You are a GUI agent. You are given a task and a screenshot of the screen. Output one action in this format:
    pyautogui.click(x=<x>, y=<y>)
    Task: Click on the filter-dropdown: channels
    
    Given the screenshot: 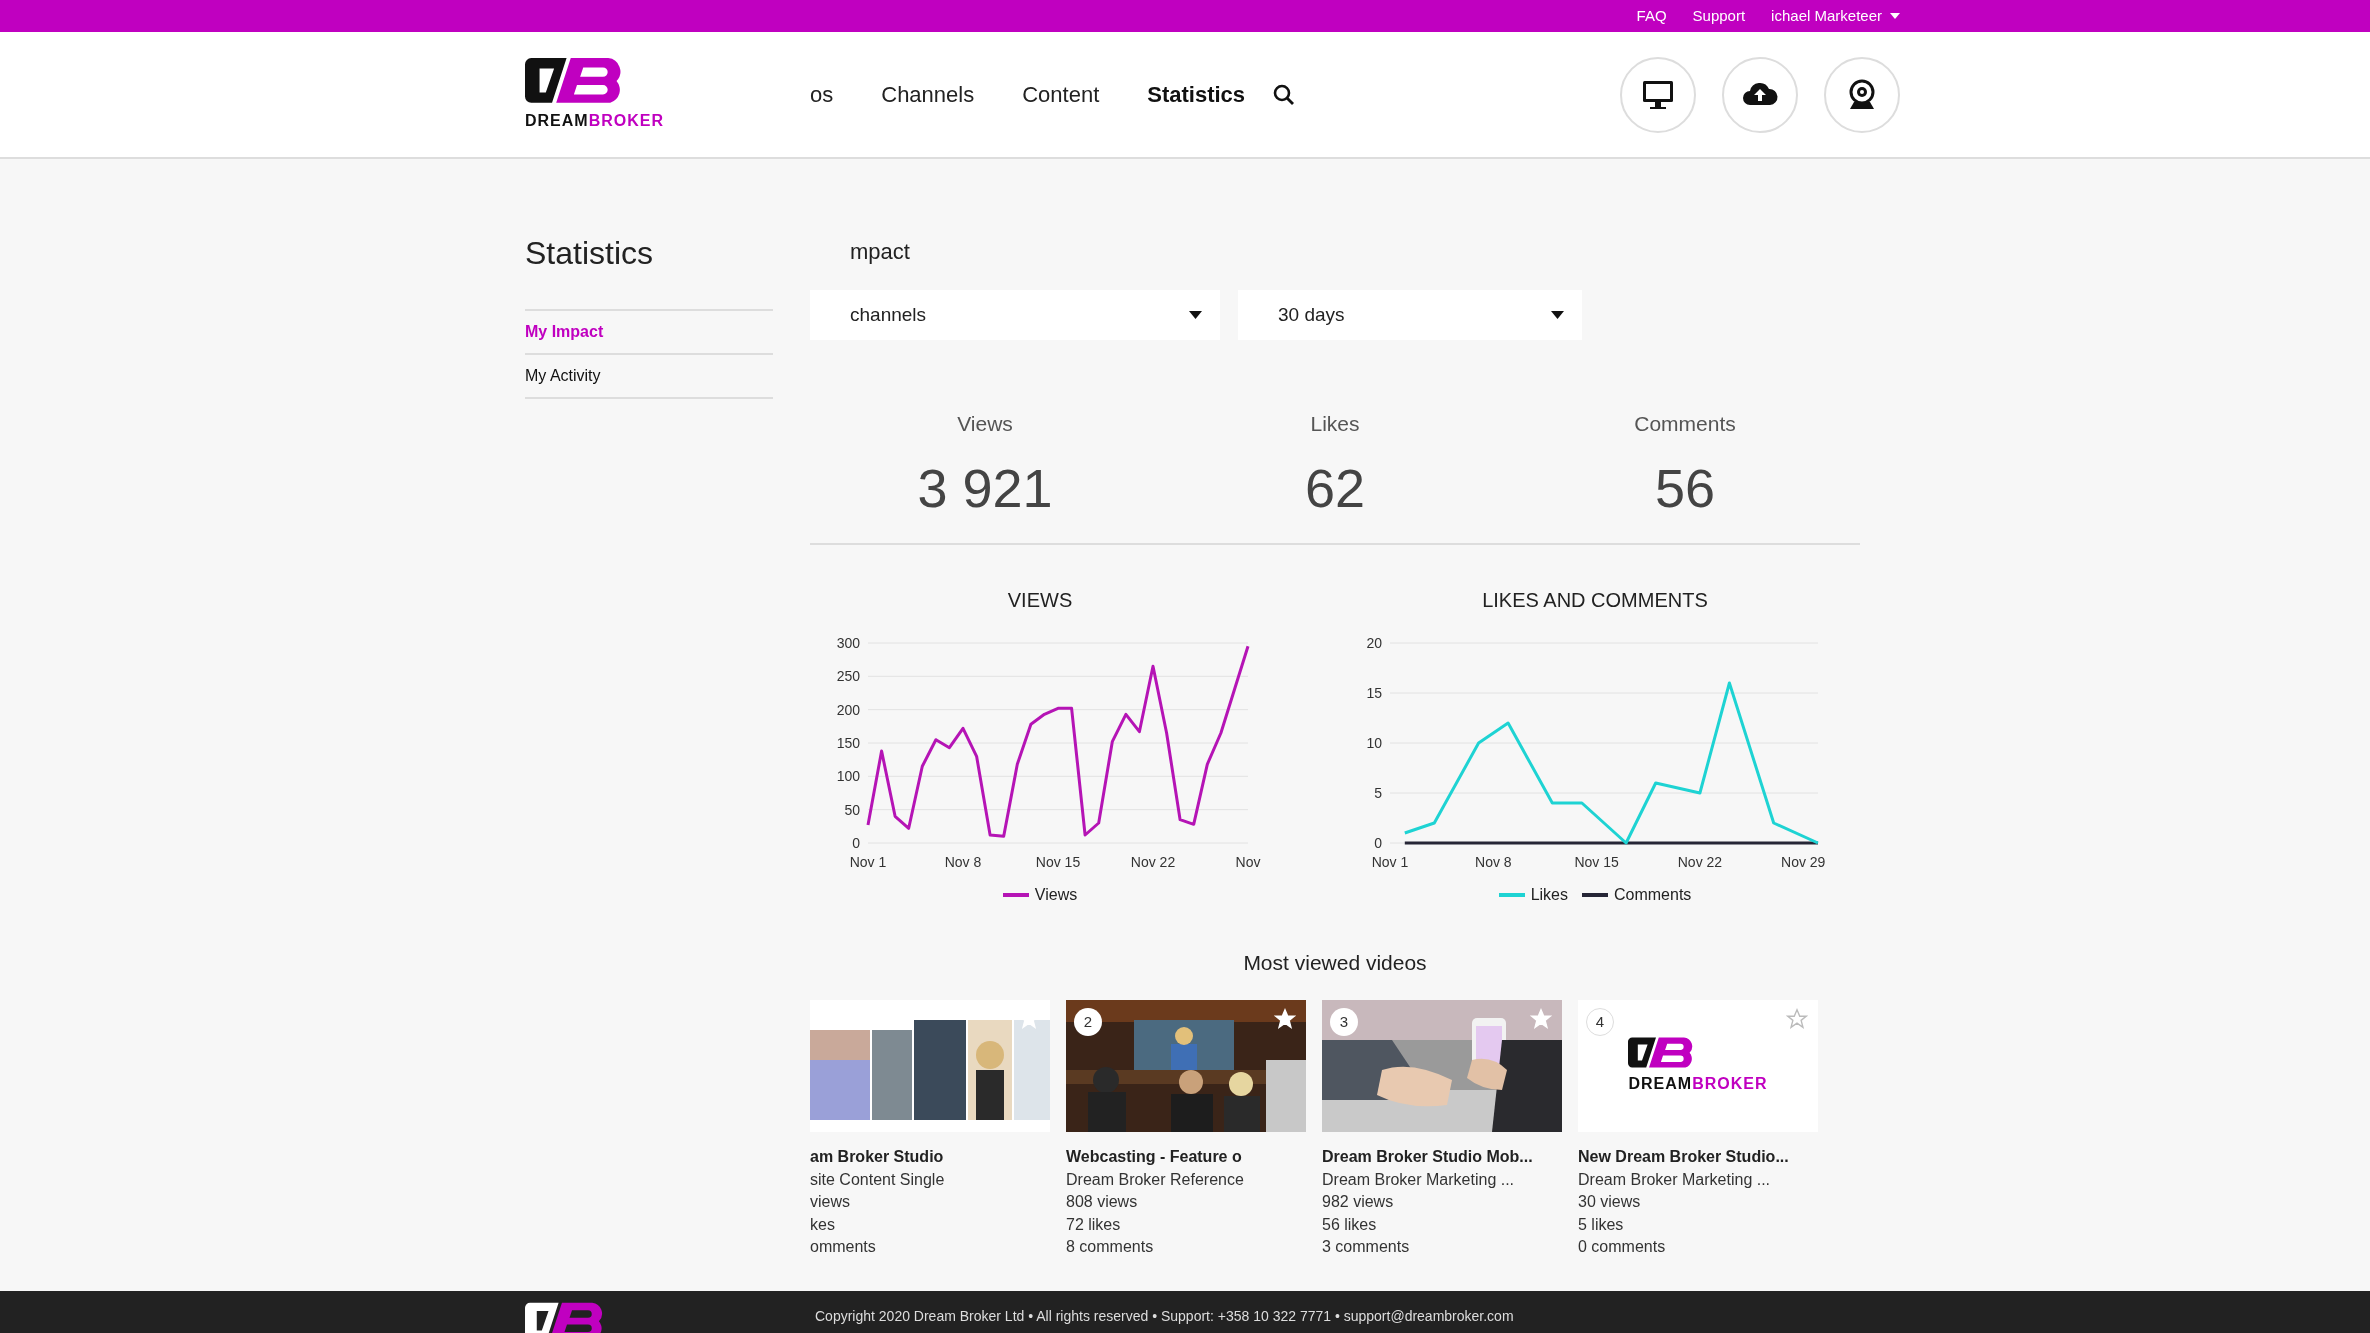 What is the action you would take?
    pyautogui.click(x=1015, y=315)
    